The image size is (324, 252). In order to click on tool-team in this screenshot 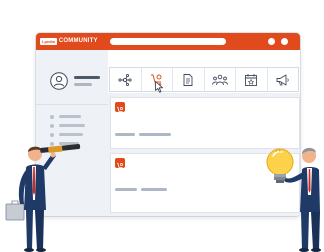, I will do `click(220, 79)`.